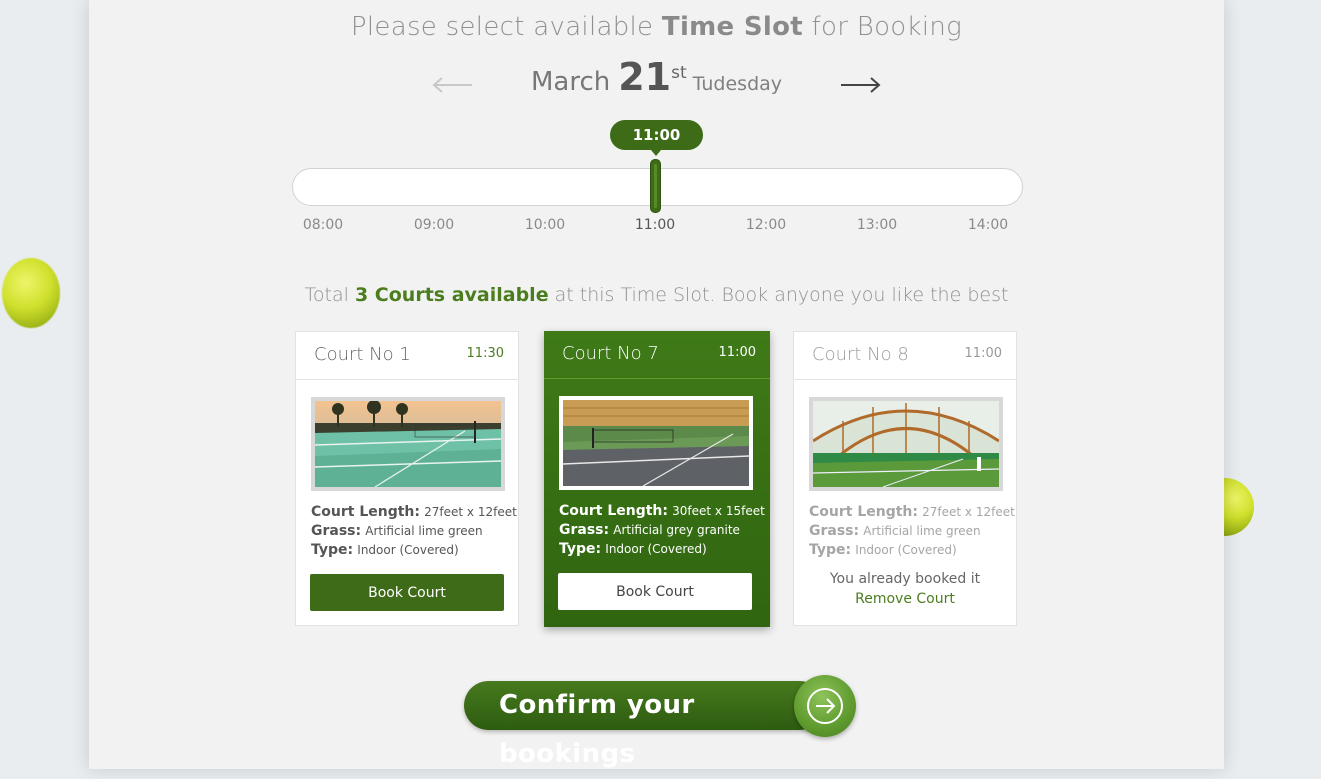 The height and width of the screenshot is (779, 1321). Describe the element at coordinates (656, 138) in the screenshot. I see `selected-time-bubble: 11:00` at that location.